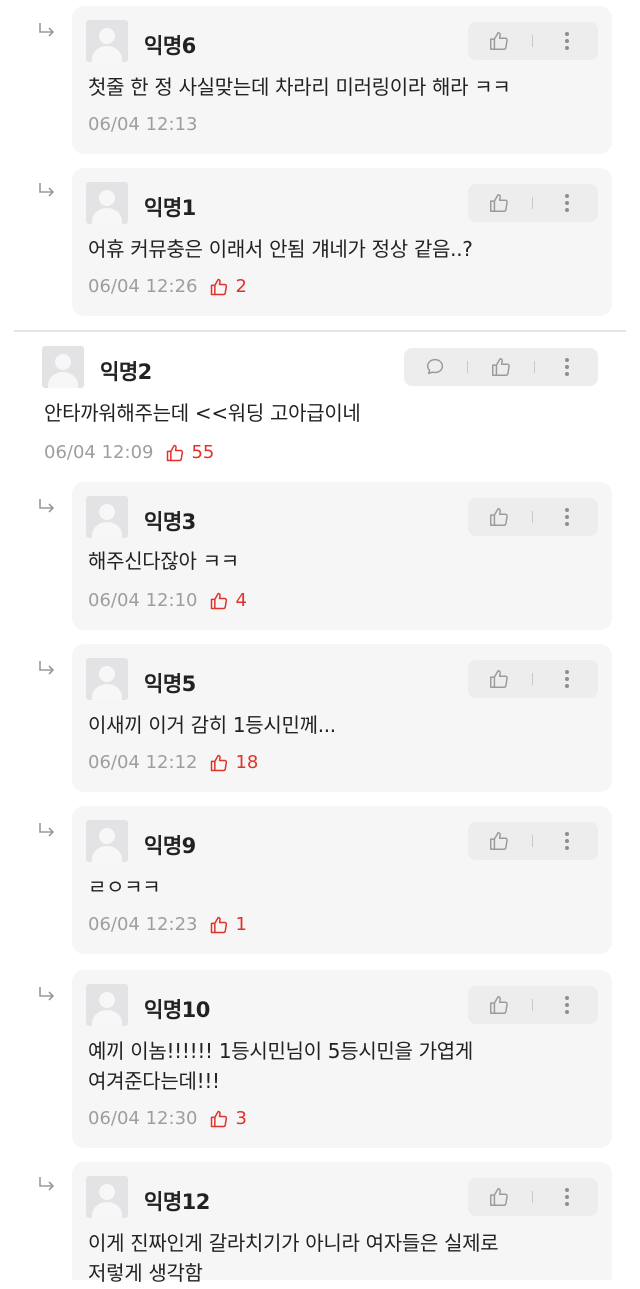 The height and width of the screenshot is (1289, 640). What do you see at coordinates (435, 367) in the screenshot?
I see `speech-bubble-icon` at bounding box center [435, 367].